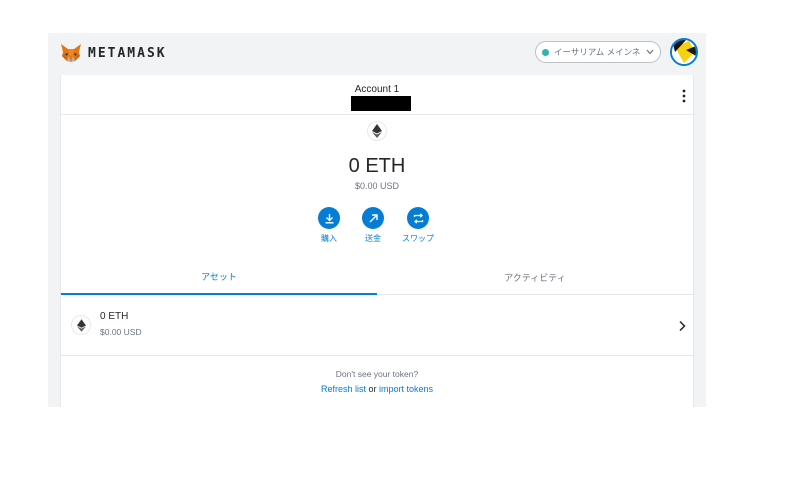 This screenshot has width=800, height=479. I want to click on arrow-up-right-icon, so click(373, 217).